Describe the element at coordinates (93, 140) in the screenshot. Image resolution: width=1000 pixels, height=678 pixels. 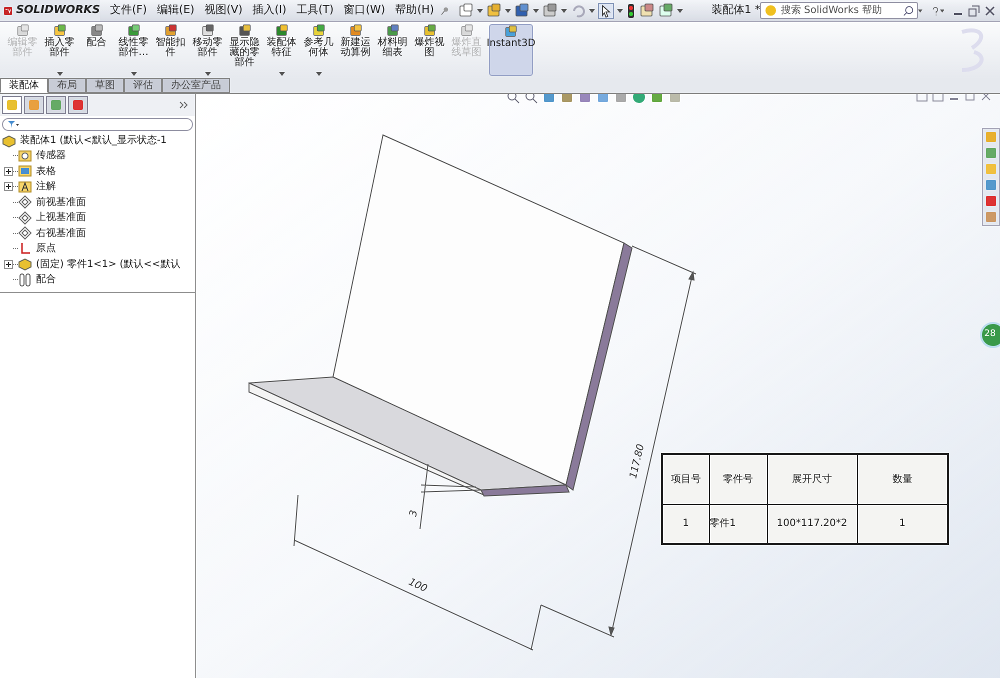
I see `tree-root-label: 装配体1 (默认<默认_显示状态-1` at that location.